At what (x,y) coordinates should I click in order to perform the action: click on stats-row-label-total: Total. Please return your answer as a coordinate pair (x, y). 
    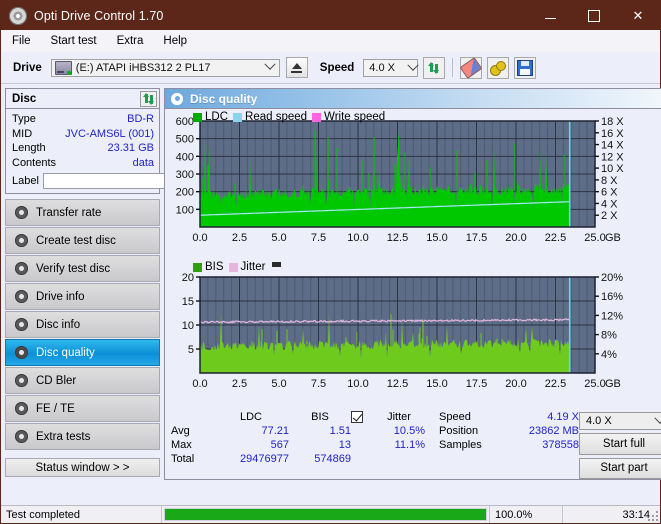
    Looking at the image, I should click on (183, 459).